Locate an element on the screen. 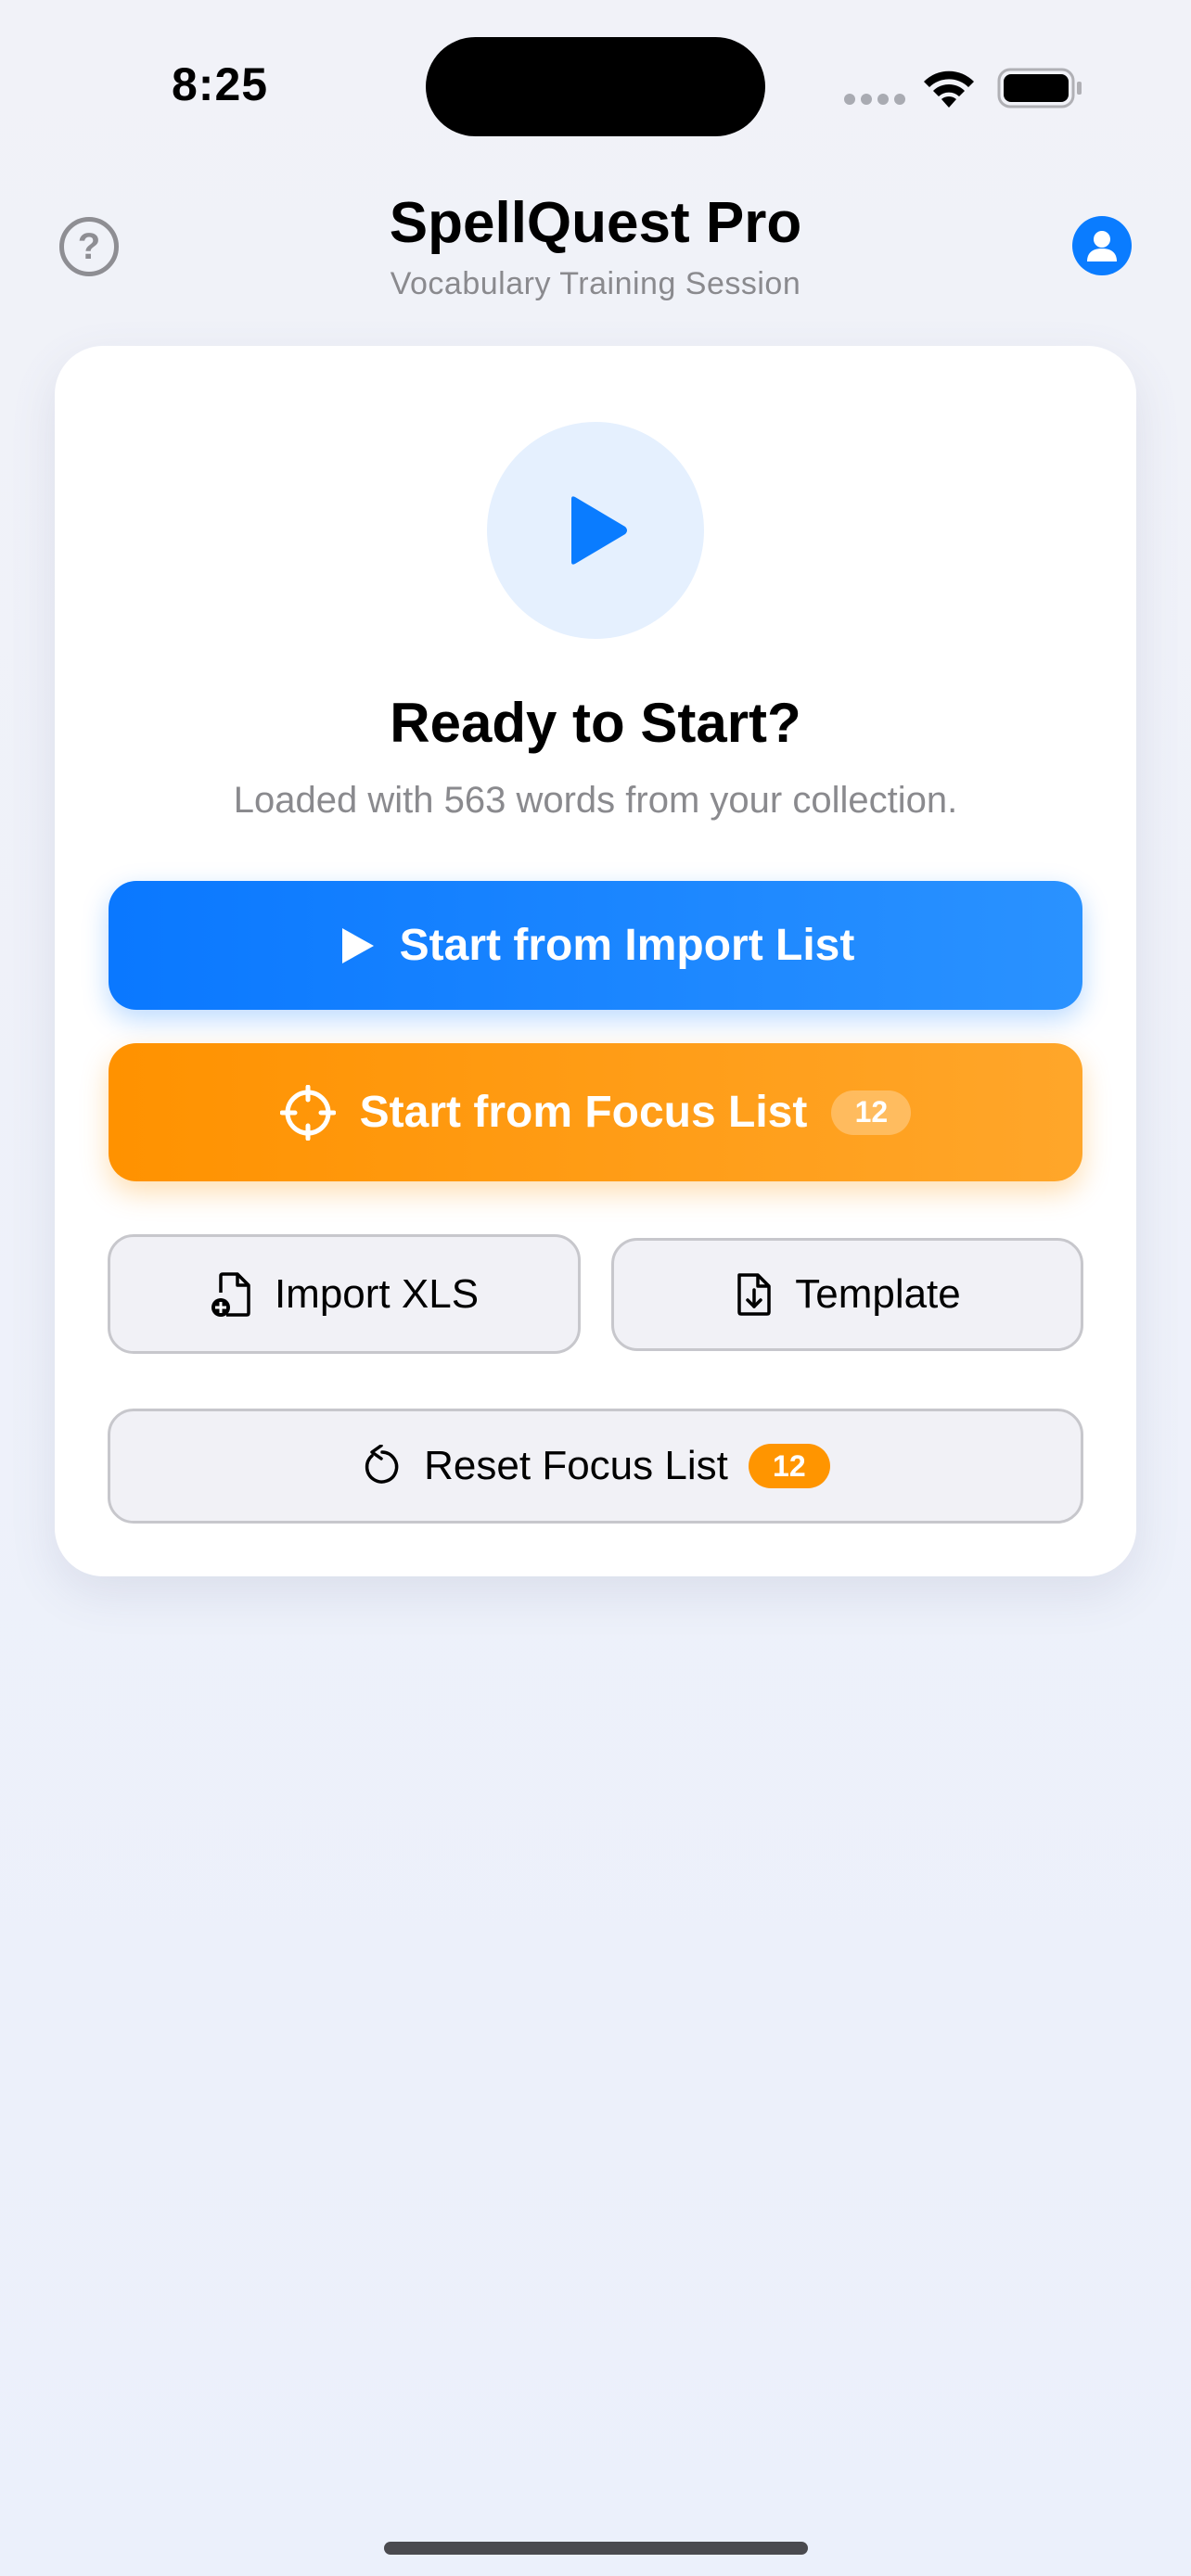 This screenshot has width=1191, height=2576. home-indicator is located at coordinates (596, 2548).